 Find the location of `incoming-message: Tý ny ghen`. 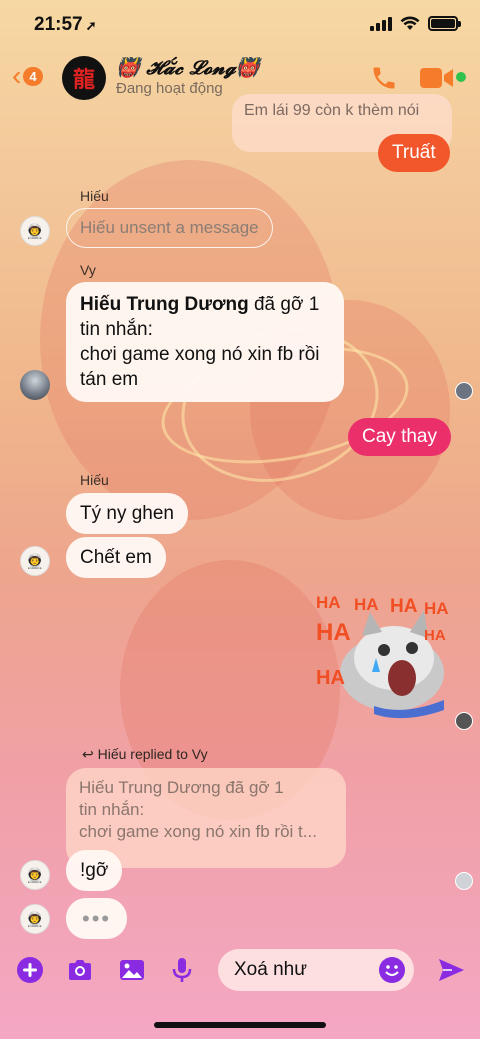

incoming-message: Tý ny ghen is located at coordinates (127, 514).